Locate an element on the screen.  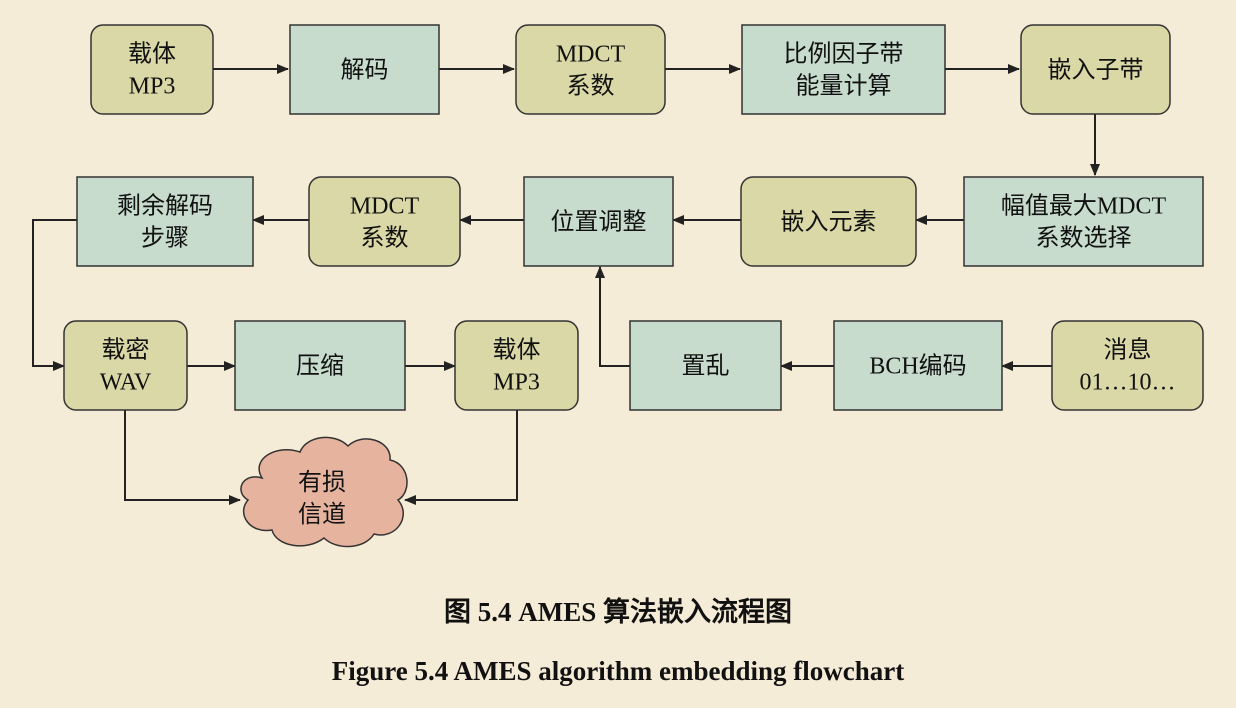
max-mdct-select-box is located at coordinates (1083, 221).